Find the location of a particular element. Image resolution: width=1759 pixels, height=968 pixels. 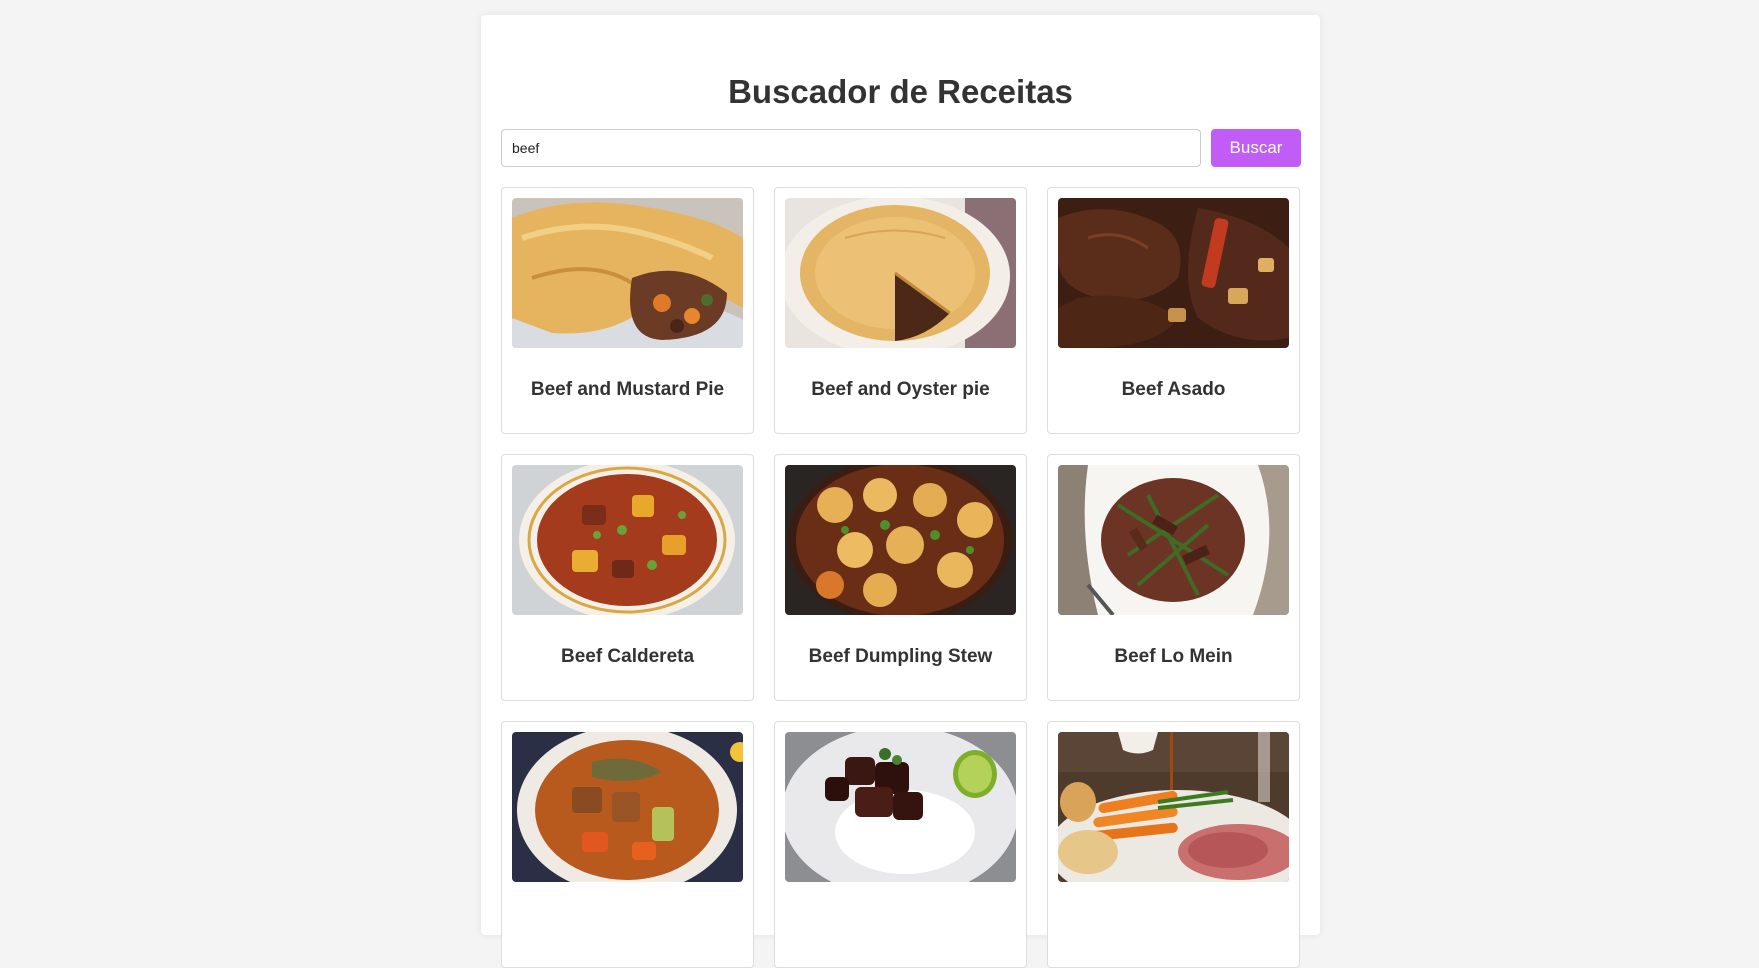

recipe-card: Beef and Mustard Pie is located at coordinates (627, 310).